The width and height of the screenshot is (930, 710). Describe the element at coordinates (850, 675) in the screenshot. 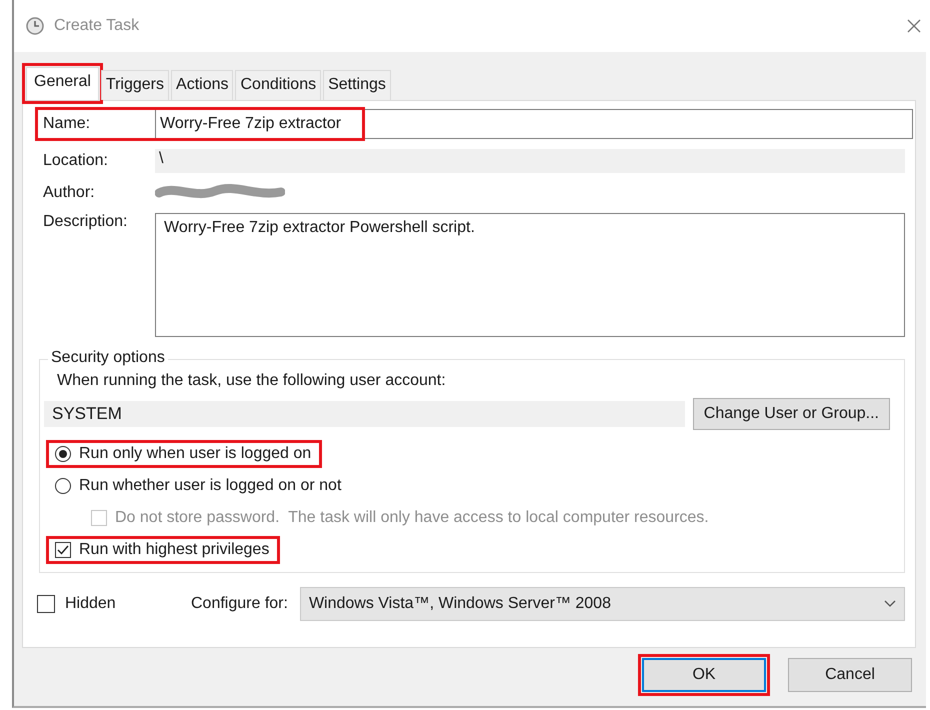

I see `dialog-button: Cancel` at that location.